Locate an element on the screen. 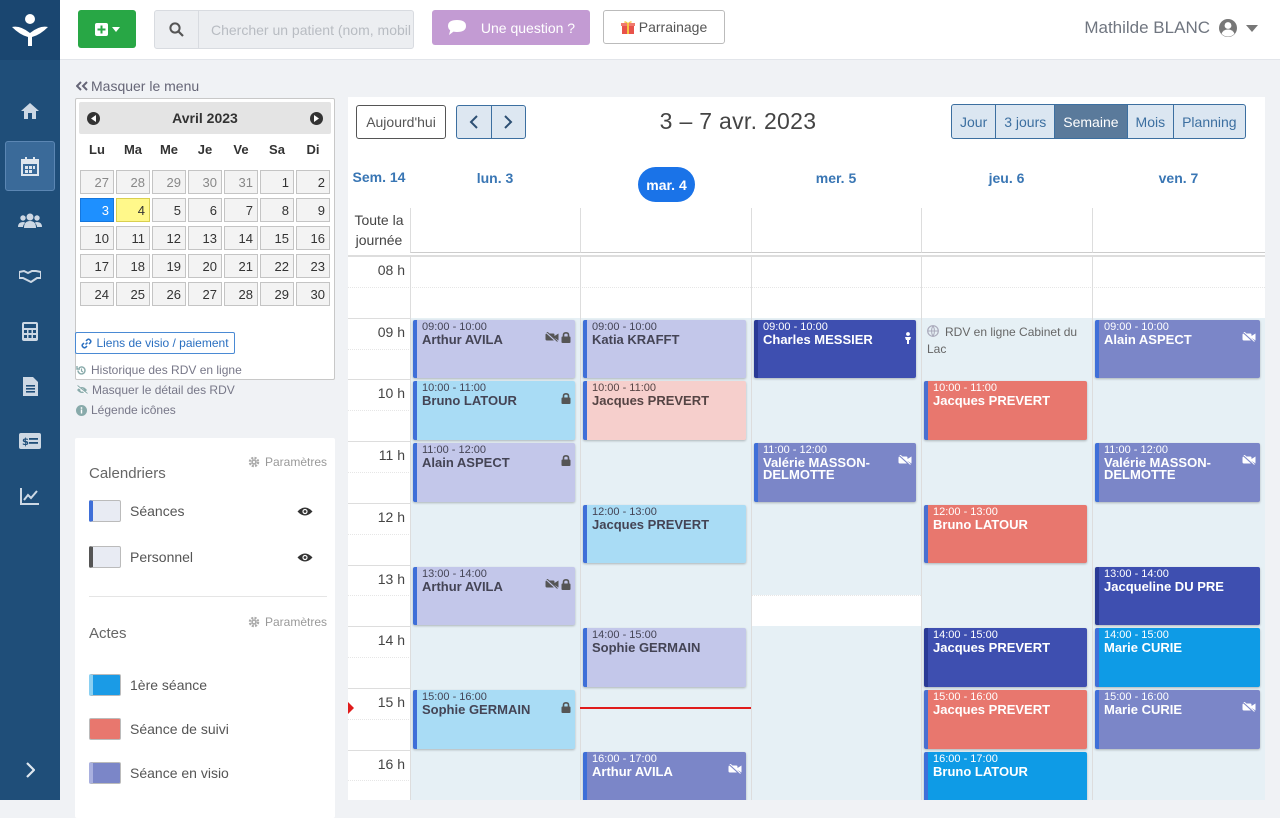 The image size is (1280, 818). hide-details-link: Masquer le détail des RDV is located at coordinates (155, 390).